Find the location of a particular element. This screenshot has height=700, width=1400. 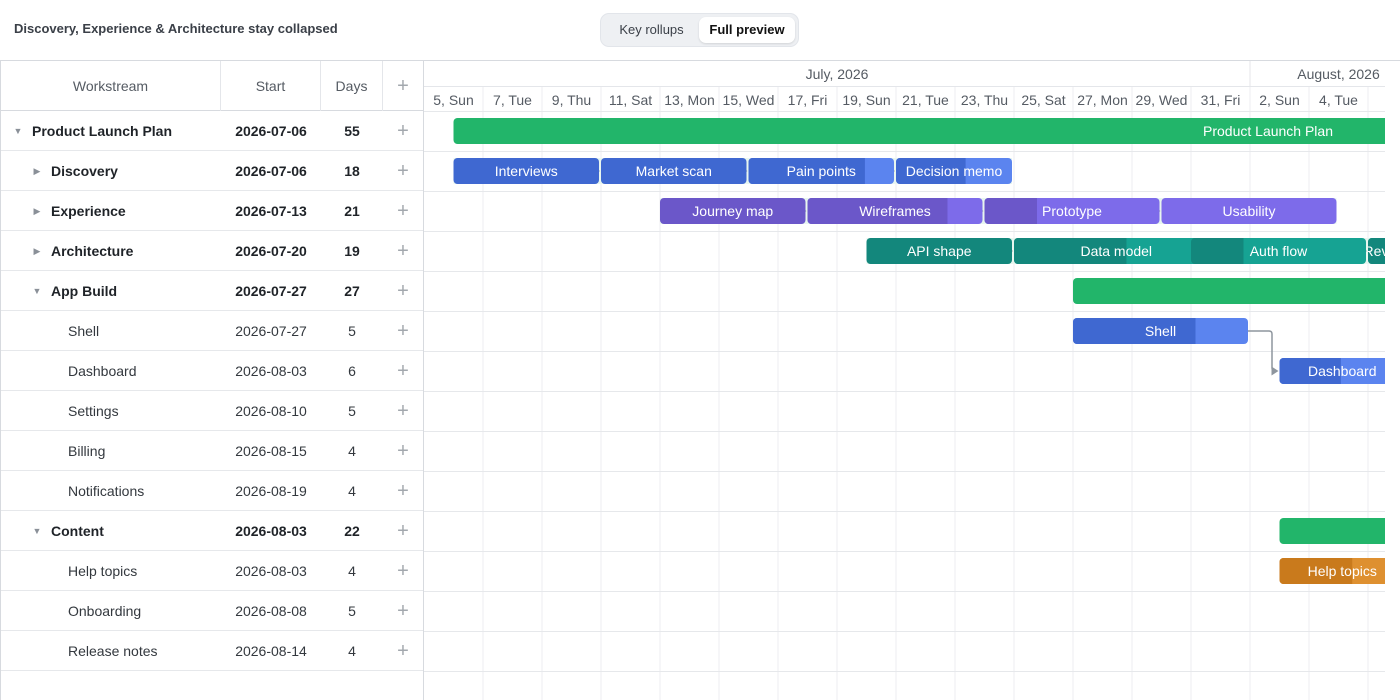

day-label: 19, Sun is located at coordinates (866, 100).